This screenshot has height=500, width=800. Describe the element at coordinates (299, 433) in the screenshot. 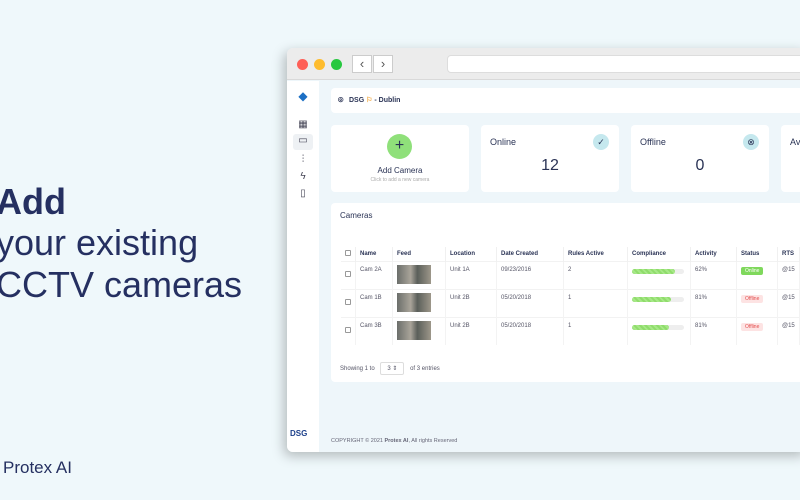

I see `dsg-logo: DSG` at that location.